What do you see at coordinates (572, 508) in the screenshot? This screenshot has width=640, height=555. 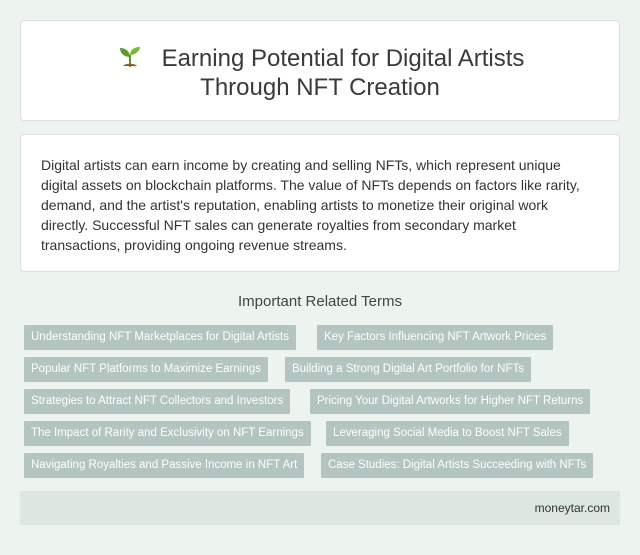 I see `footer-site-link: moneytar.com` at bounding box center [572, 508].